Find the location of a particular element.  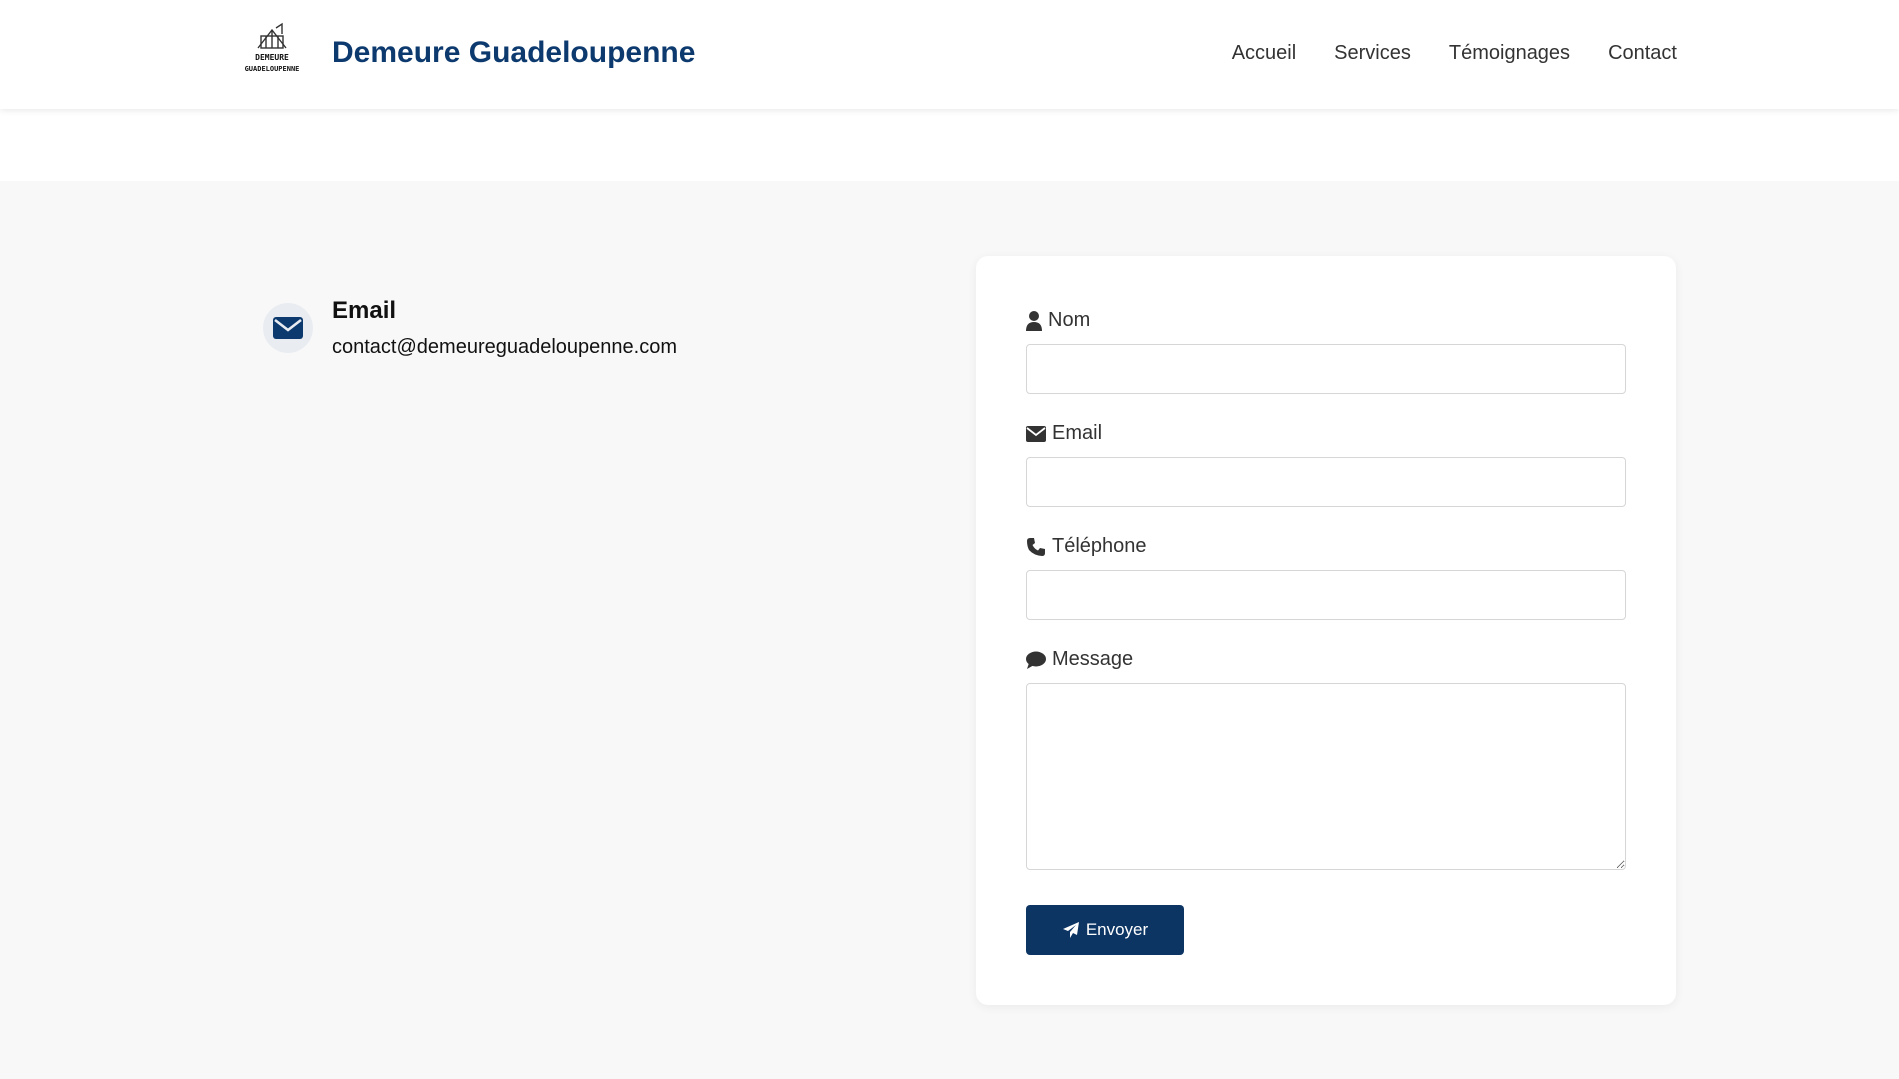

email-input is located at coordinates (1326, 482).